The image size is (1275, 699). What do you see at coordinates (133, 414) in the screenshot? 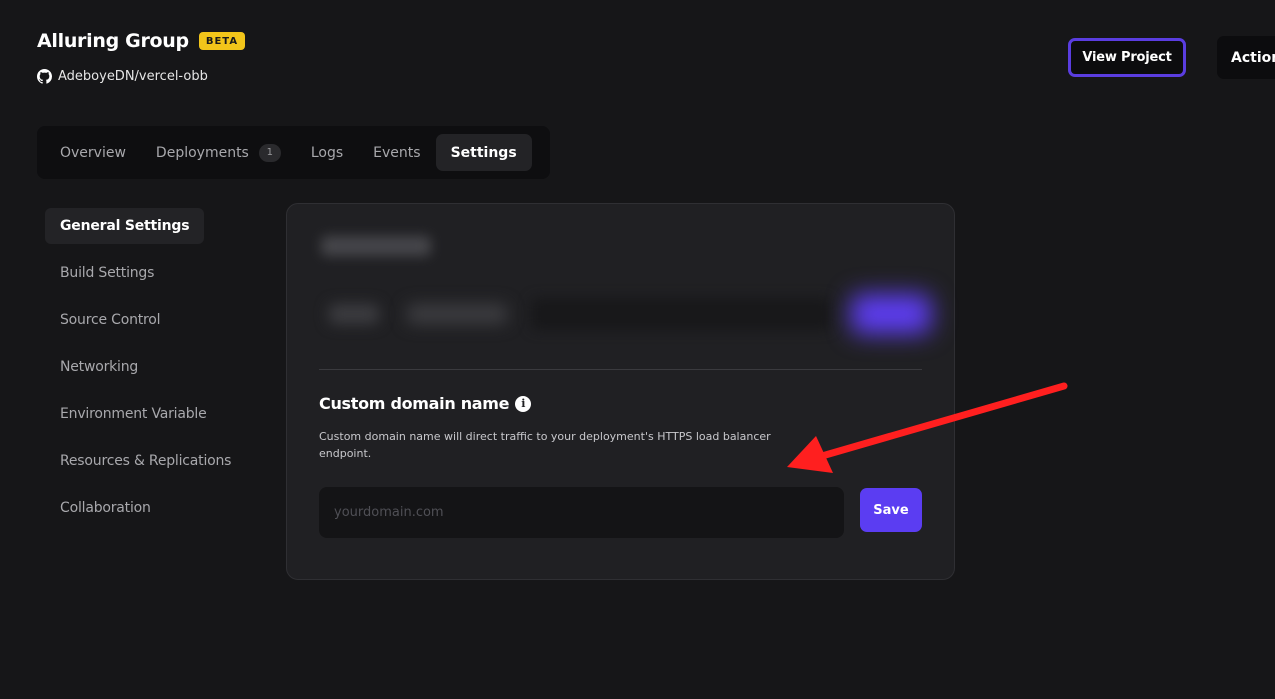
I see `sidebar-item-environment-variable: Environment Variable` at bounding box center [133, 414].